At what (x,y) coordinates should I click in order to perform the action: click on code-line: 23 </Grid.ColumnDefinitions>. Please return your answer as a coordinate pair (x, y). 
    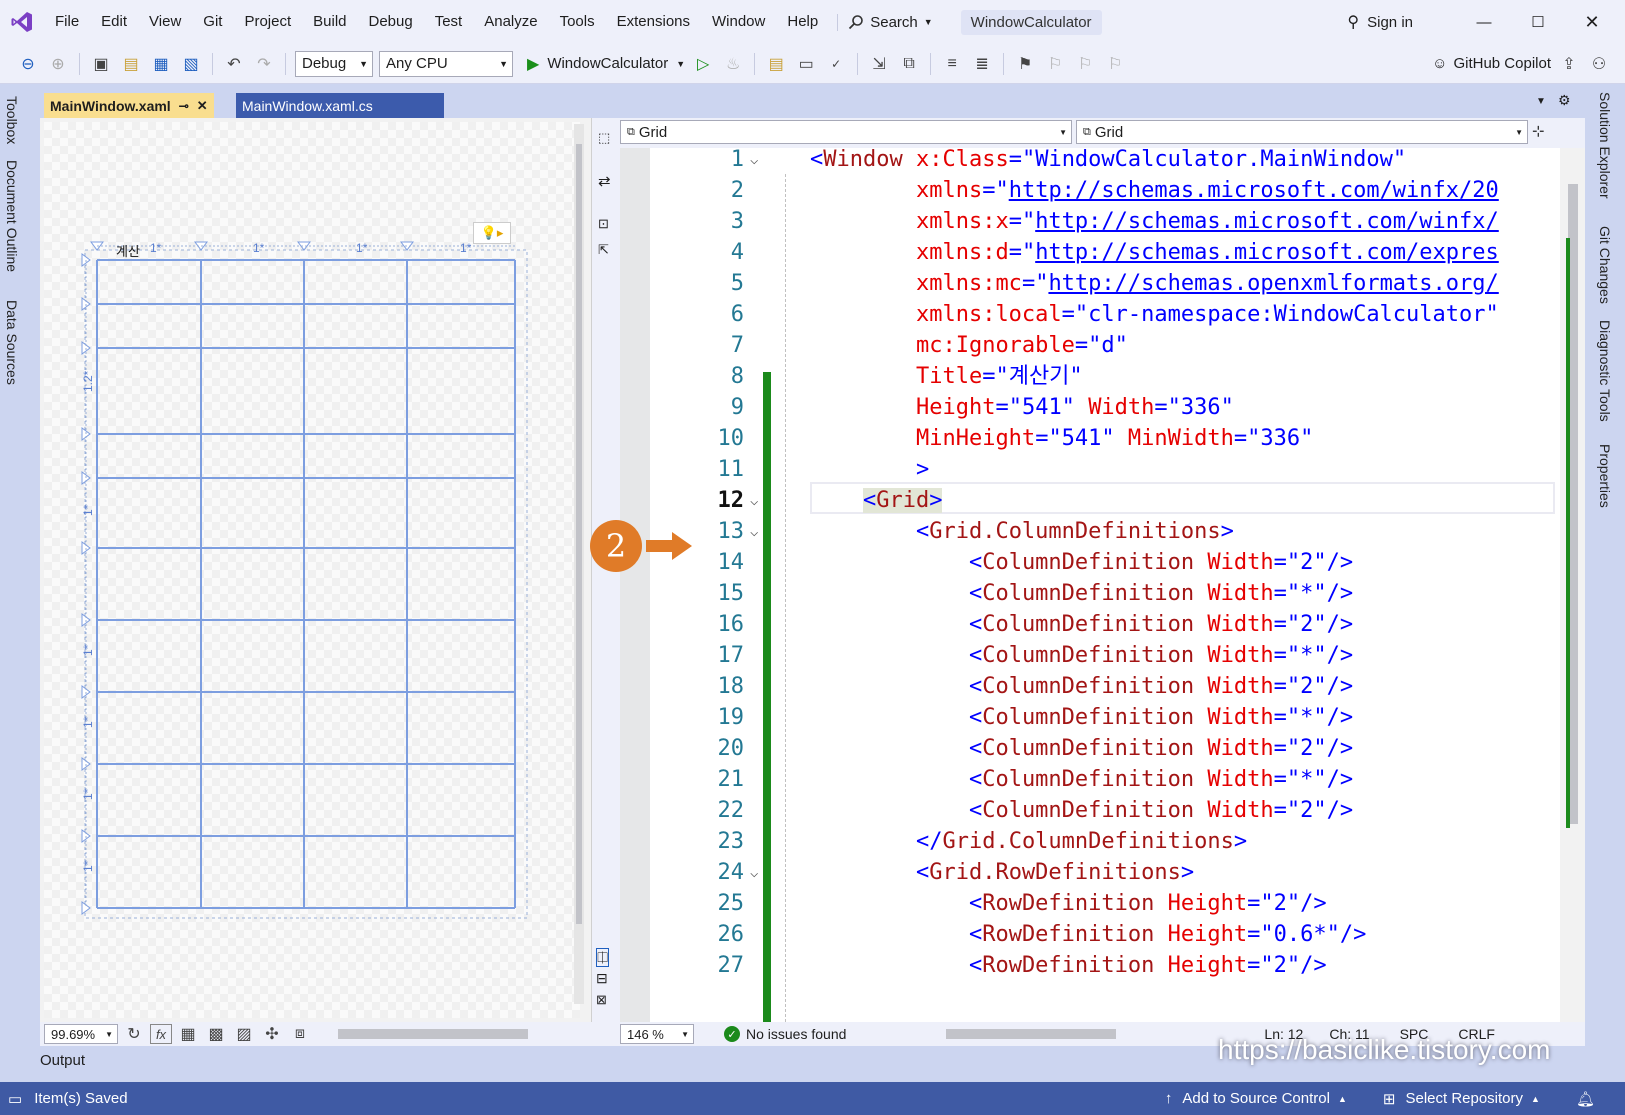
    Looking at the image, I should click on (1090, 842).